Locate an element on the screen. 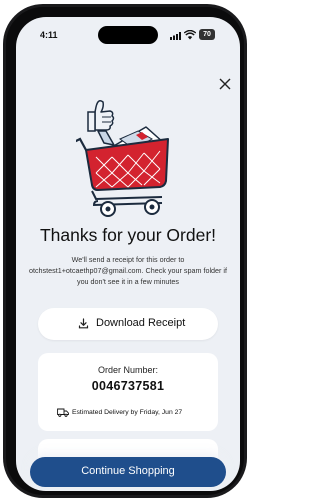 This screenshot has height=500, width=320. battery-indicator: 70 is located at coordinates (207, 34).